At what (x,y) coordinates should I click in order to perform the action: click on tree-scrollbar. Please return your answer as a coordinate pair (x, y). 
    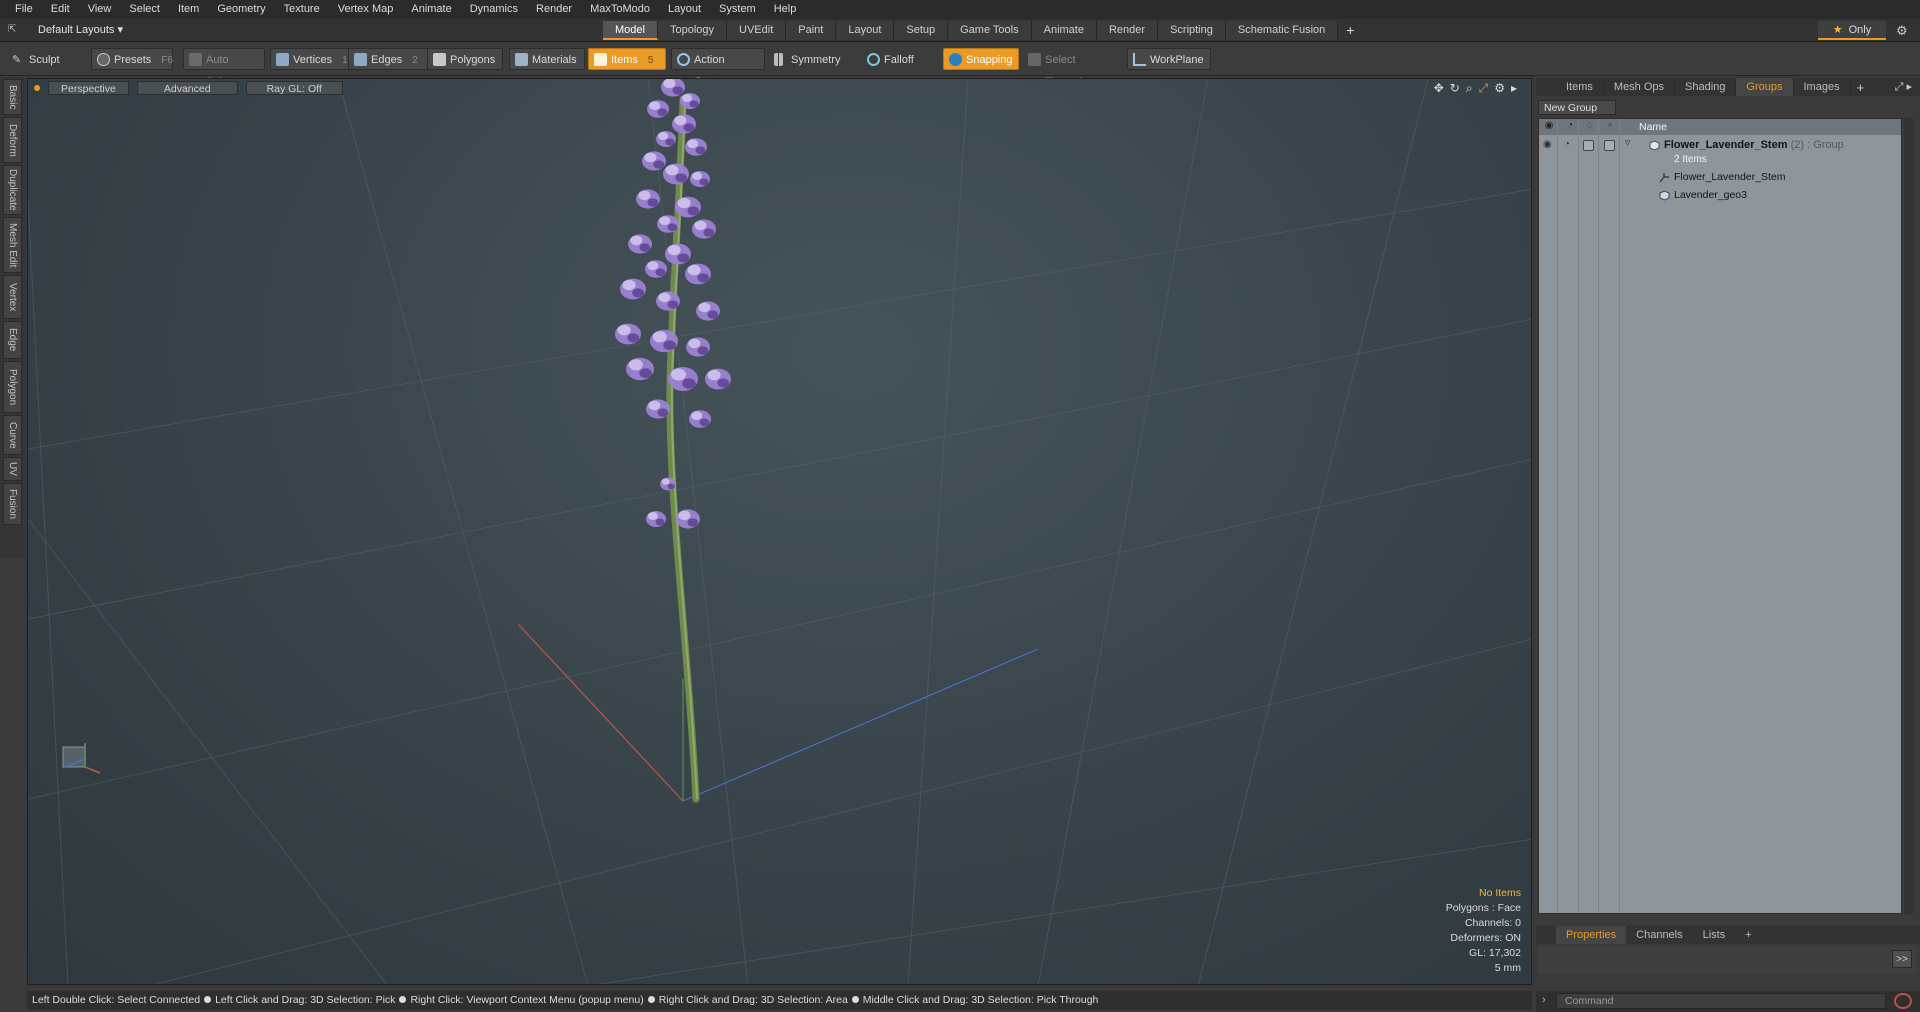
    Looking at the image, I should click on (1909, 516).